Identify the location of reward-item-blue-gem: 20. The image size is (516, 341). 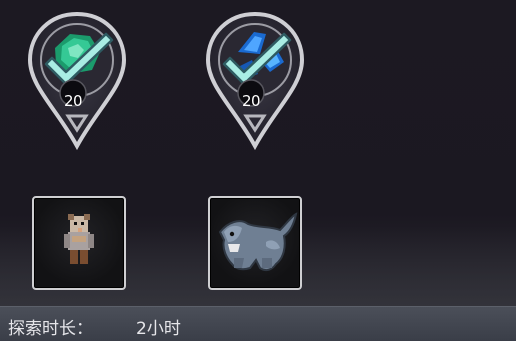
(255, 83).